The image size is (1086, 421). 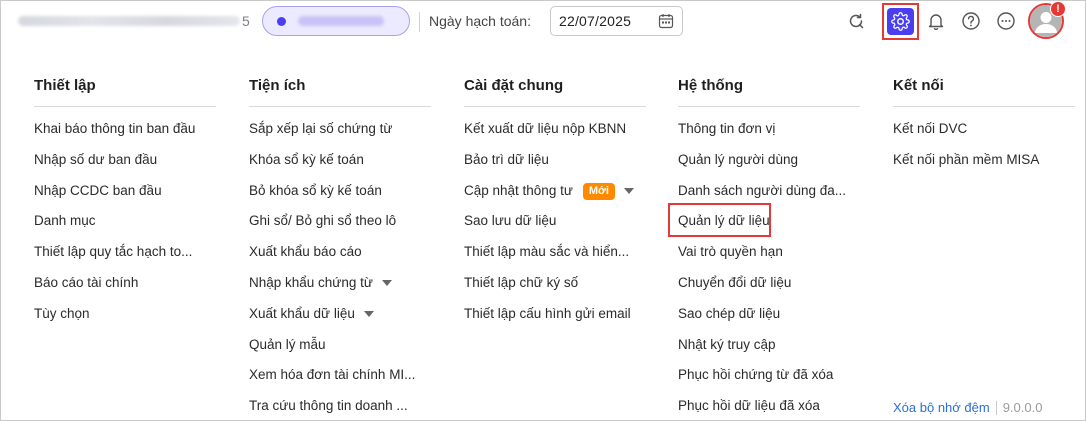 I want to click on menu-item-label: Khai báo thông tin ban đầu, so click(x=115, y=128).